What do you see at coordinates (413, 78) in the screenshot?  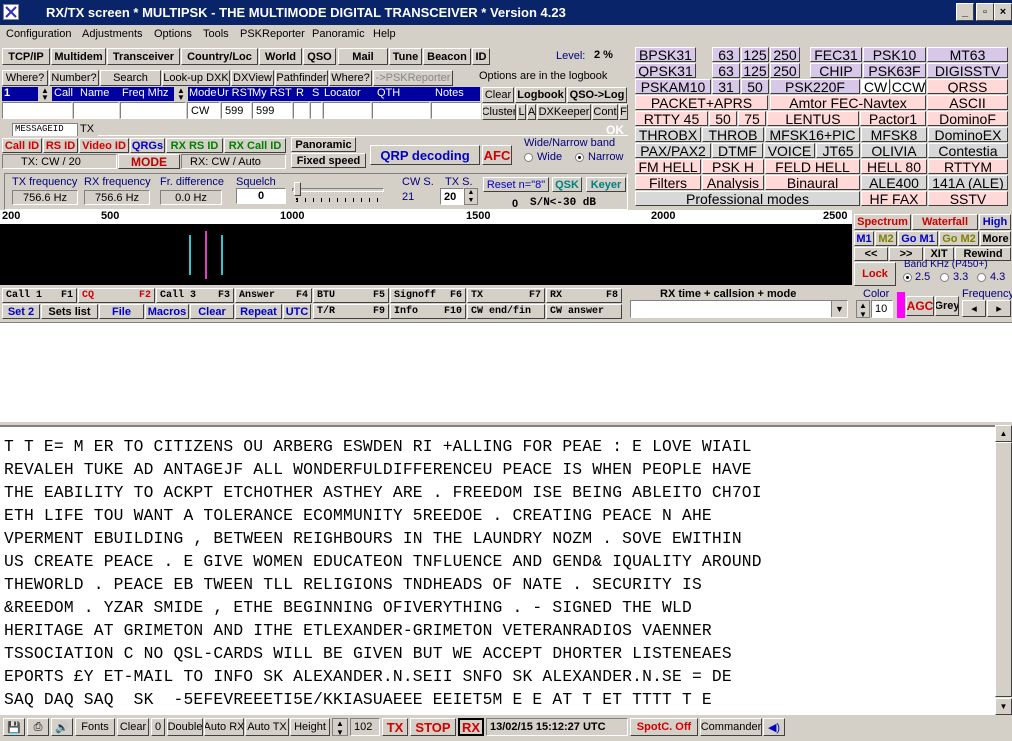 I see `pskreporter-button: ->PSKReporter` at bounding box center [413, 78].